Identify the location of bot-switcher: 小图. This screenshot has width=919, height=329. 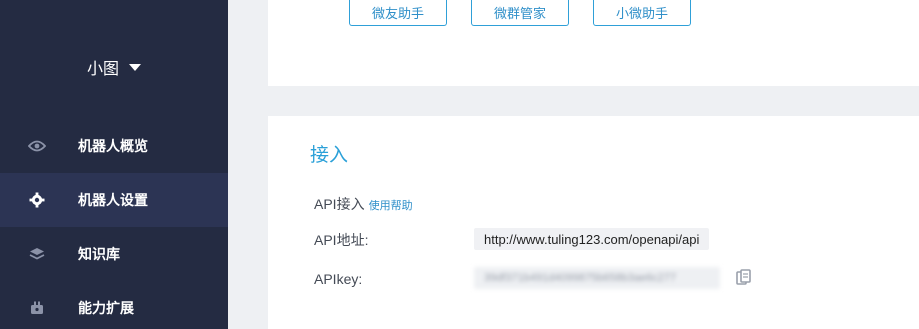
(114, 67).